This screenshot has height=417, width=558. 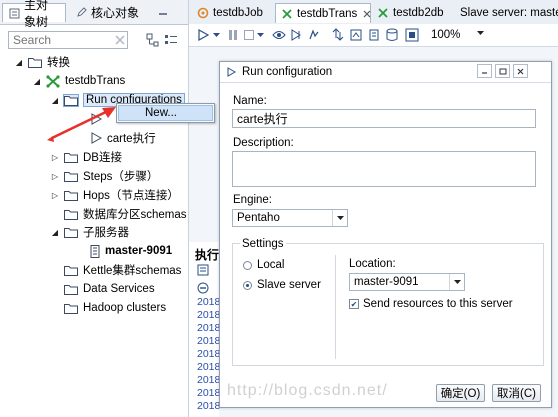 I want to click on tree-label: 数据库分区schemas, so click(x=135, y=215).